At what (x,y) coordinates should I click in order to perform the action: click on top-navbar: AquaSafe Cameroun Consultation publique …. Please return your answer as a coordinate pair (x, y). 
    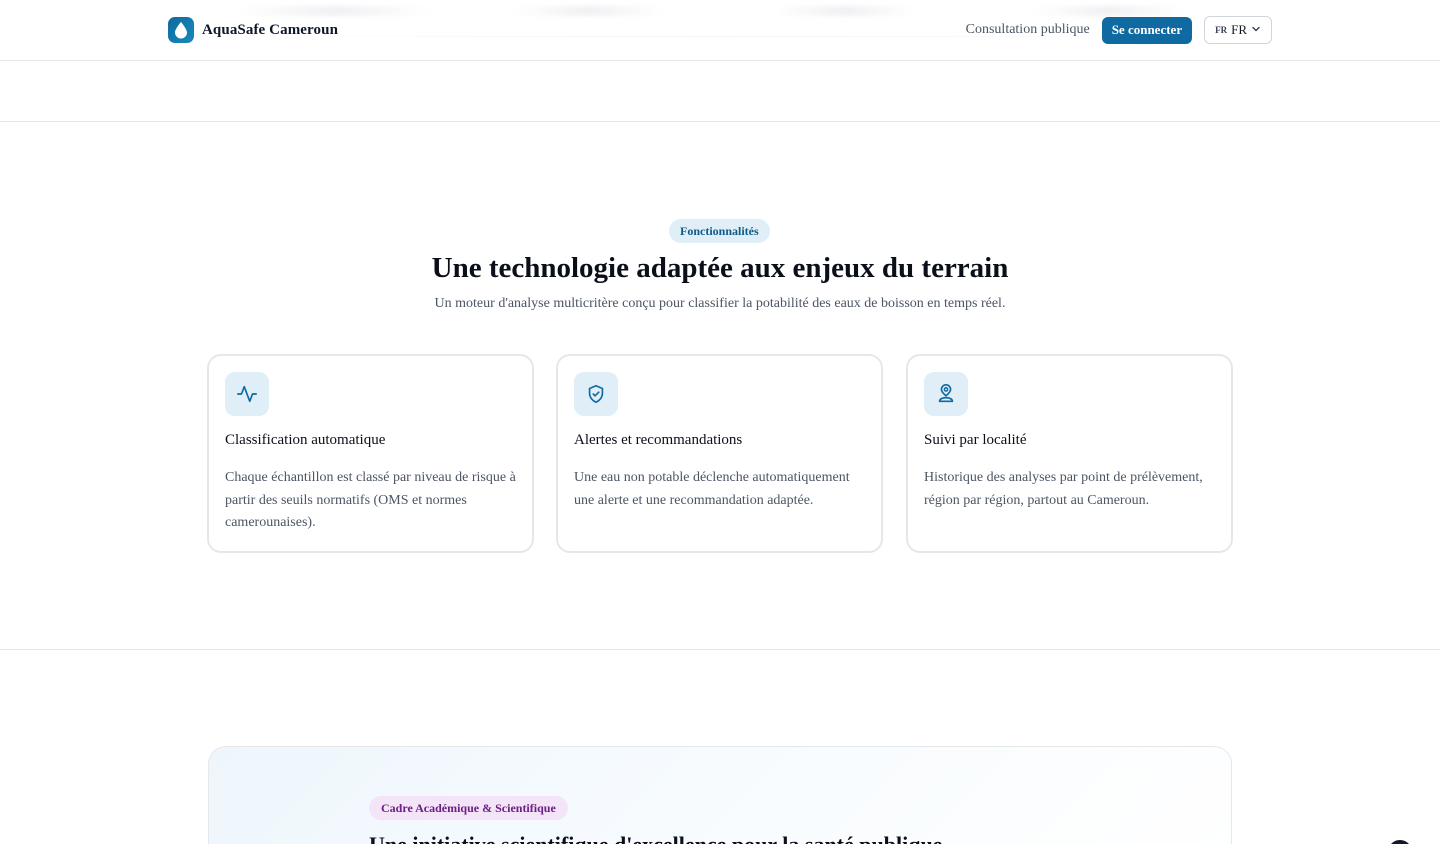
    Looking at the image, I should click on (720, 30).